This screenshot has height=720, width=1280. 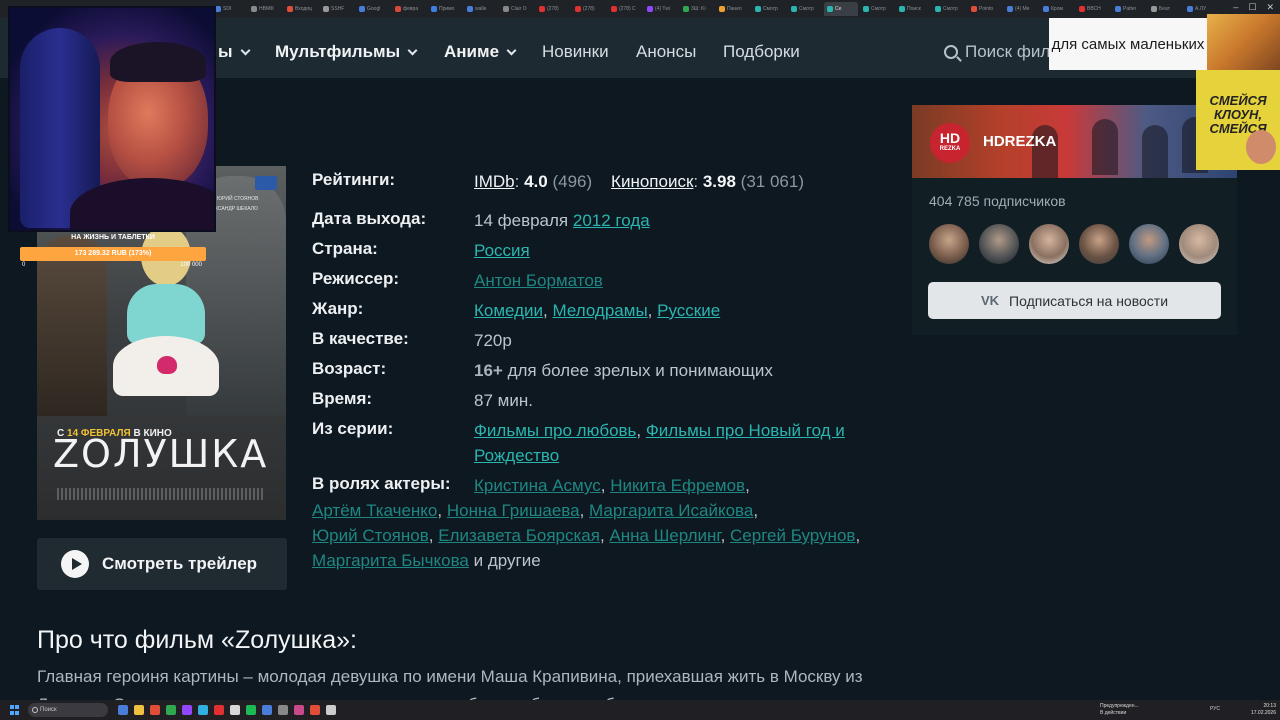 I want to click on genre-link: Мелодрамы, so click(x=600, y=310).